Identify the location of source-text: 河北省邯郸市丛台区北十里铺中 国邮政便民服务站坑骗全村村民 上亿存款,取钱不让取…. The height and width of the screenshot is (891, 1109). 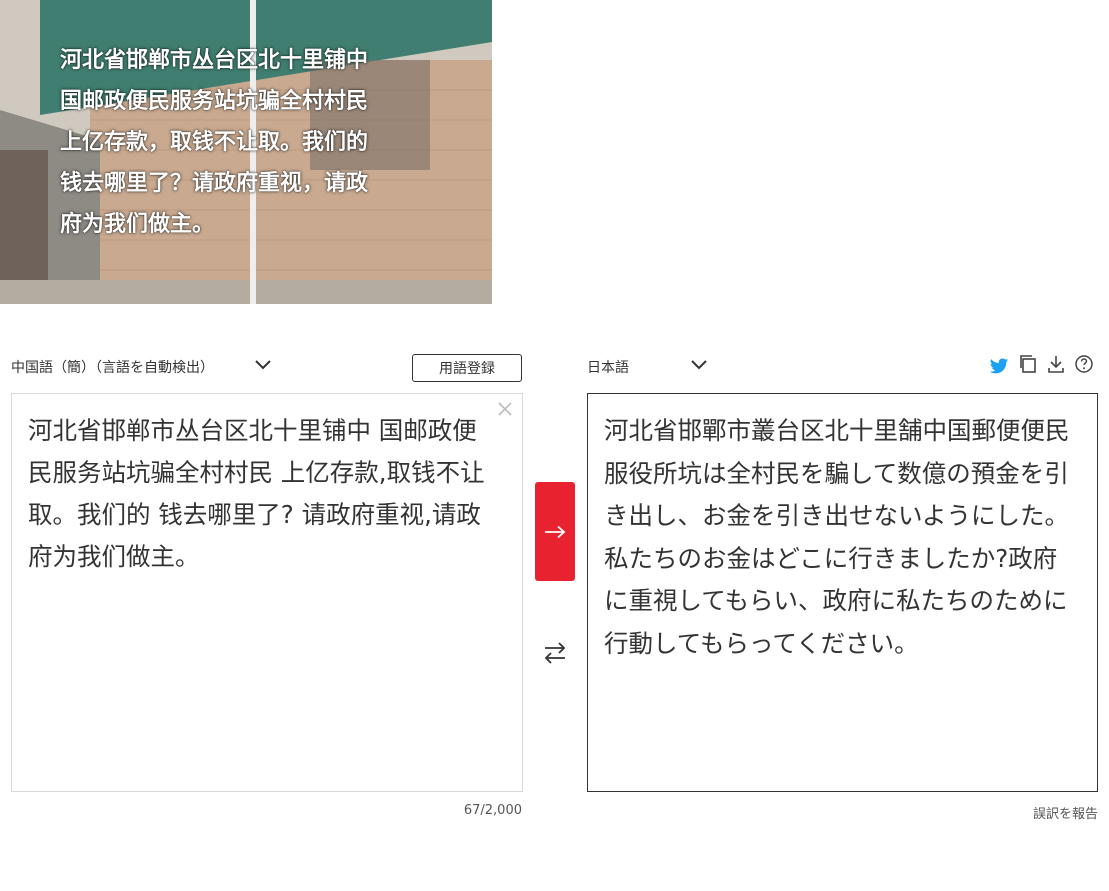
(263, 494).